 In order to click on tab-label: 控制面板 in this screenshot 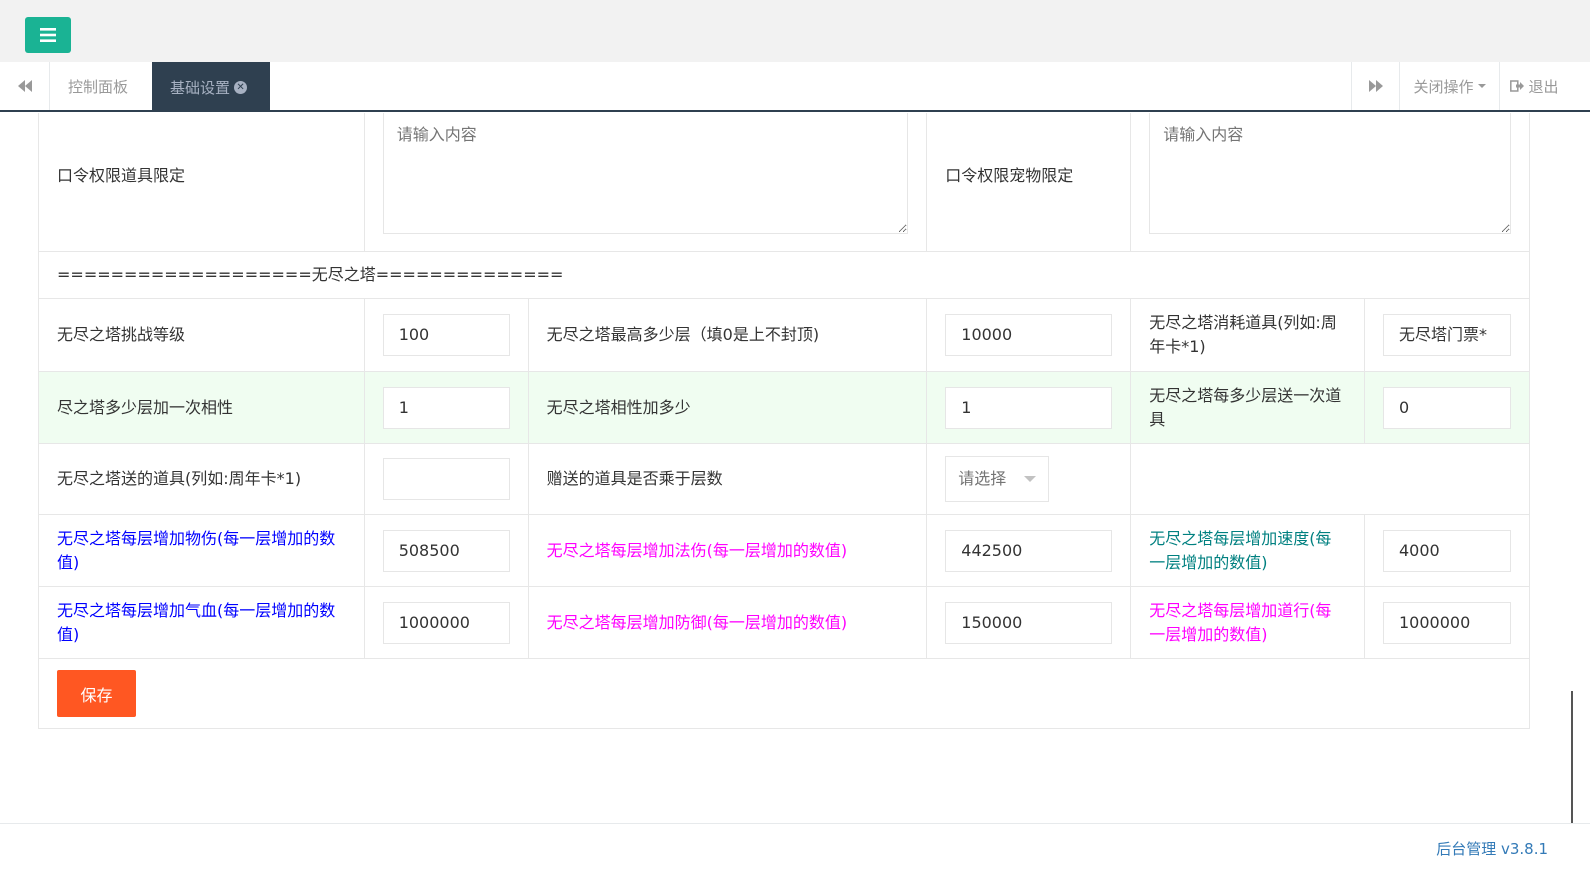, I will do `click(98, 86)`.